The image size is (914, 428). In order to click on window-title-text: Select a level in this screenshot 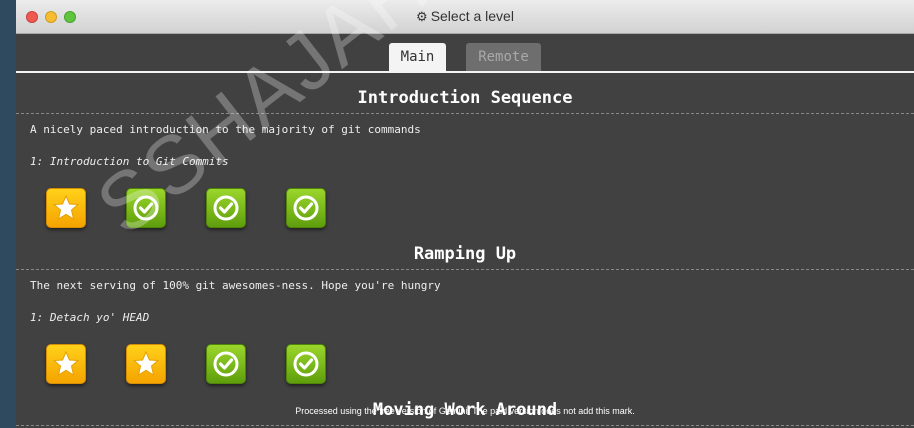, I will do `click(472, 16)`.